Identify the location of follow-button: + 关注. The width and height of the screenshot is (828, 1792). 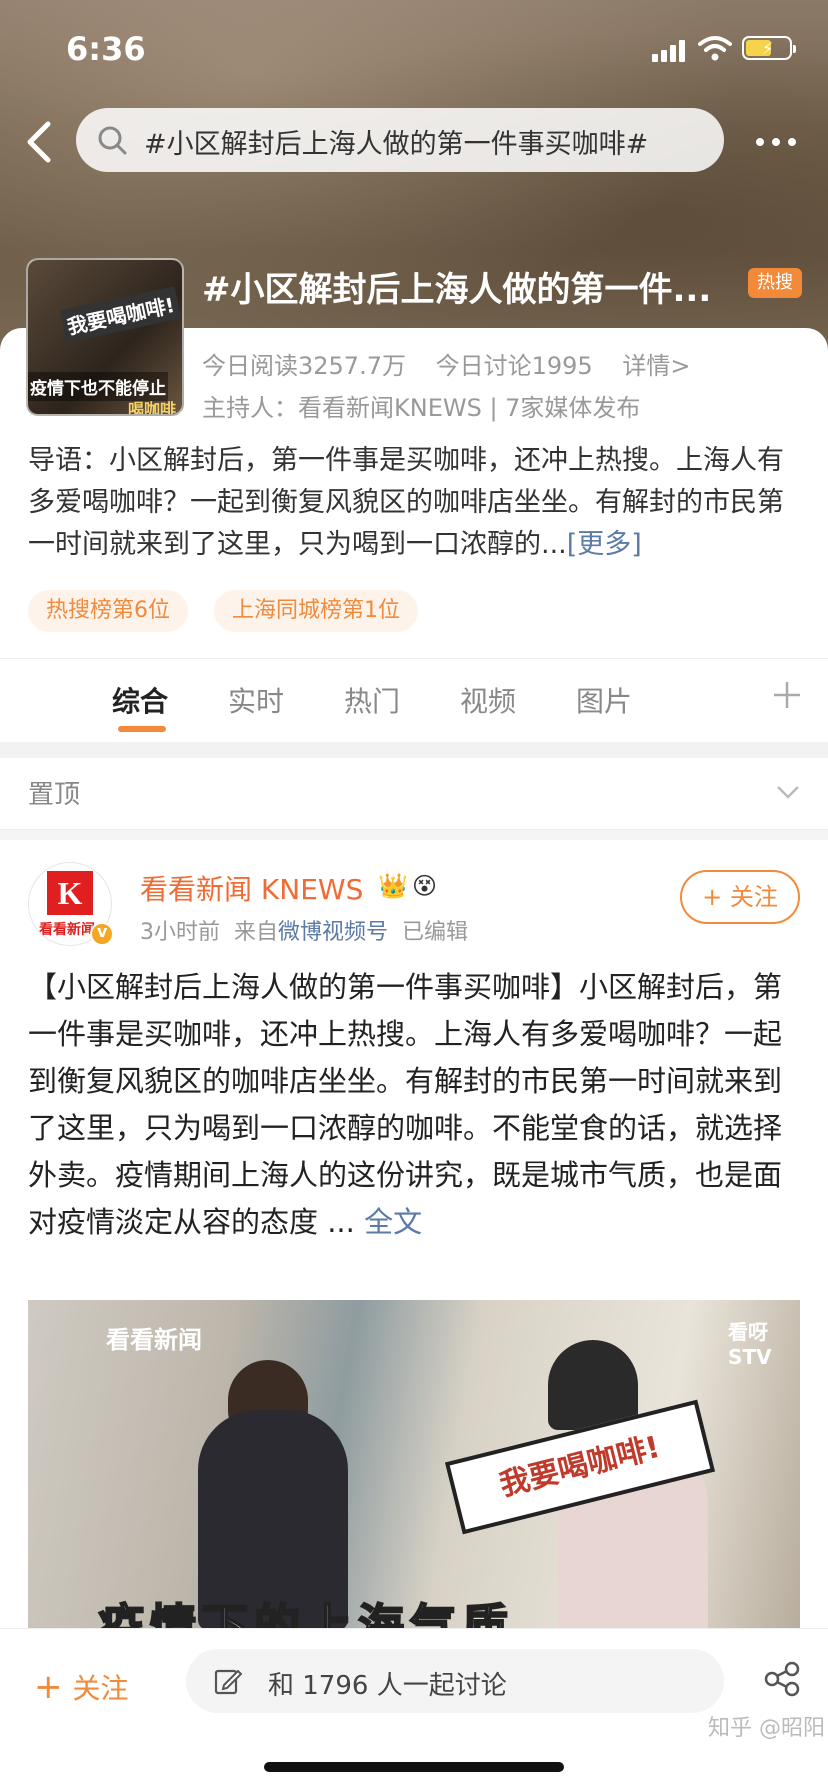
(740, 897).